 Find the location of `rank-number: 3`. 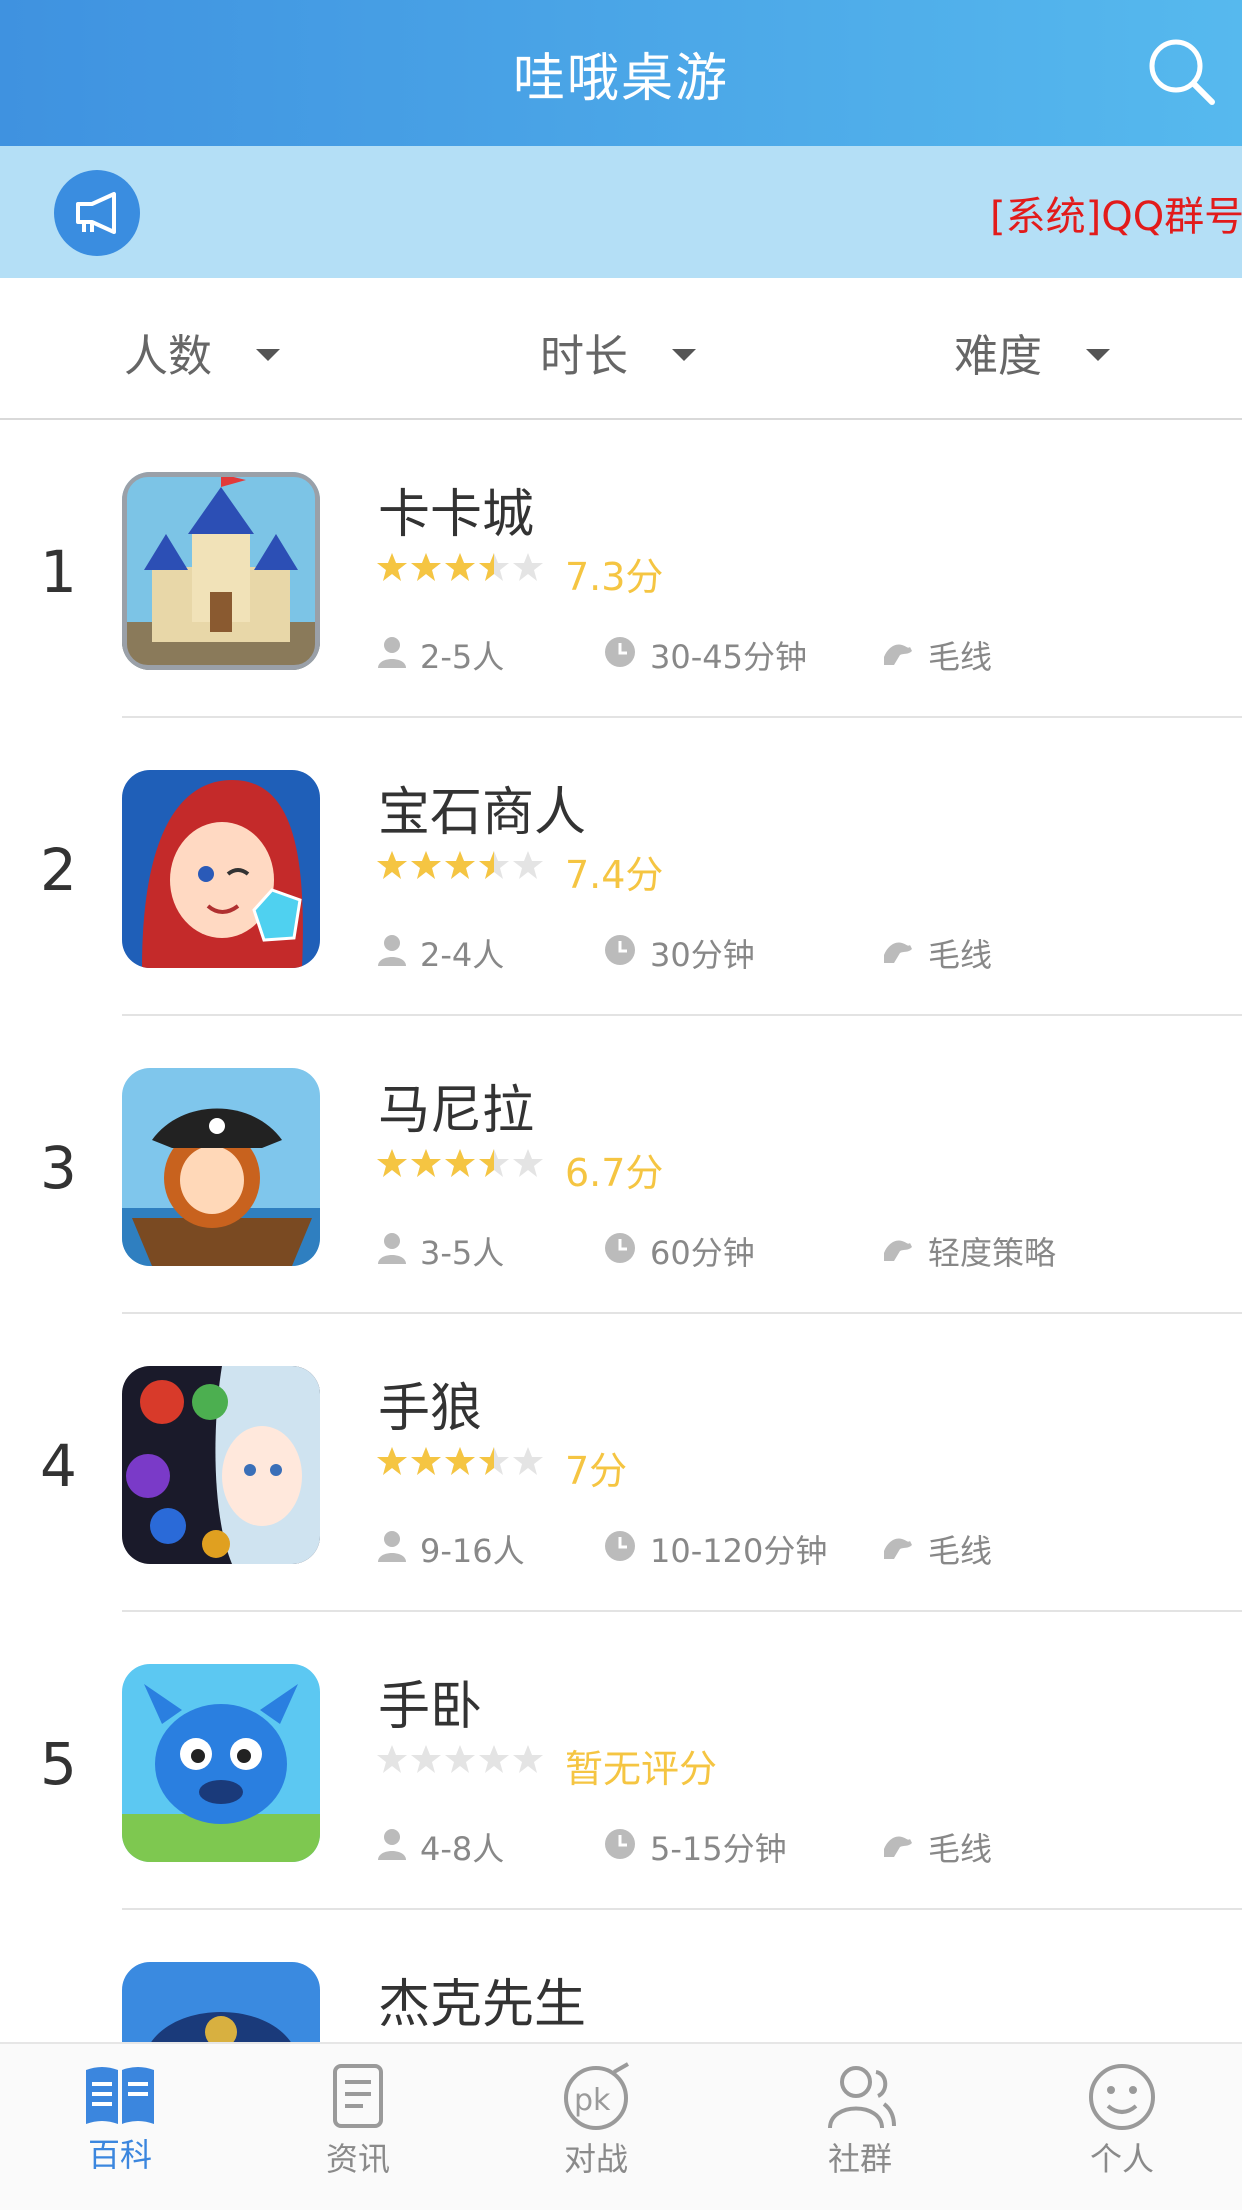

rank-number: 3 is located at coordinates (58, 1168).